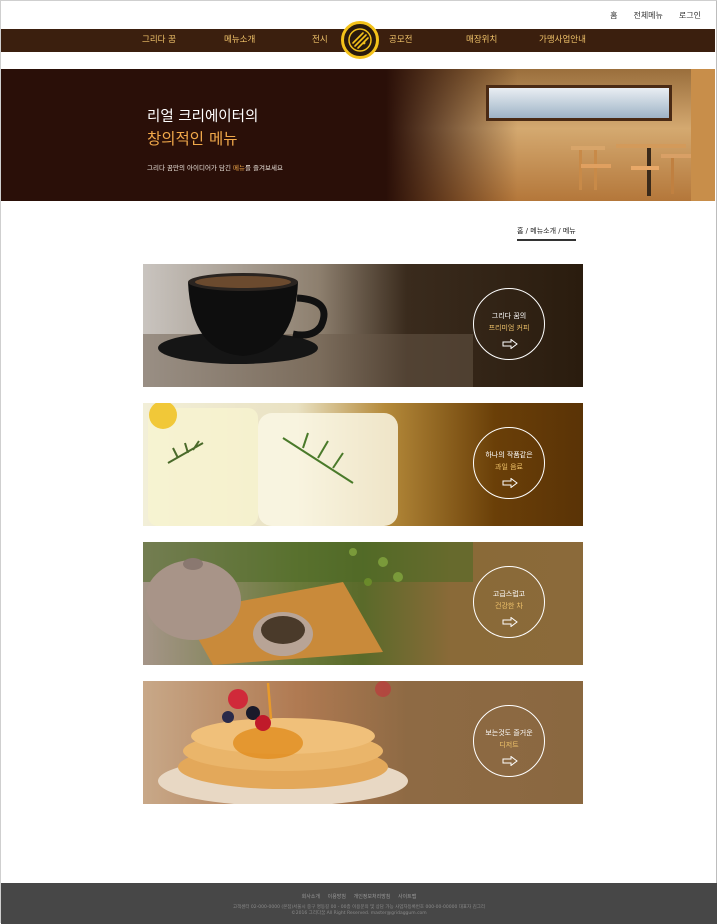  I want to click on menu-card-fruit-drink: 하나의 작품같은 과일 음료, so click(363, 464).